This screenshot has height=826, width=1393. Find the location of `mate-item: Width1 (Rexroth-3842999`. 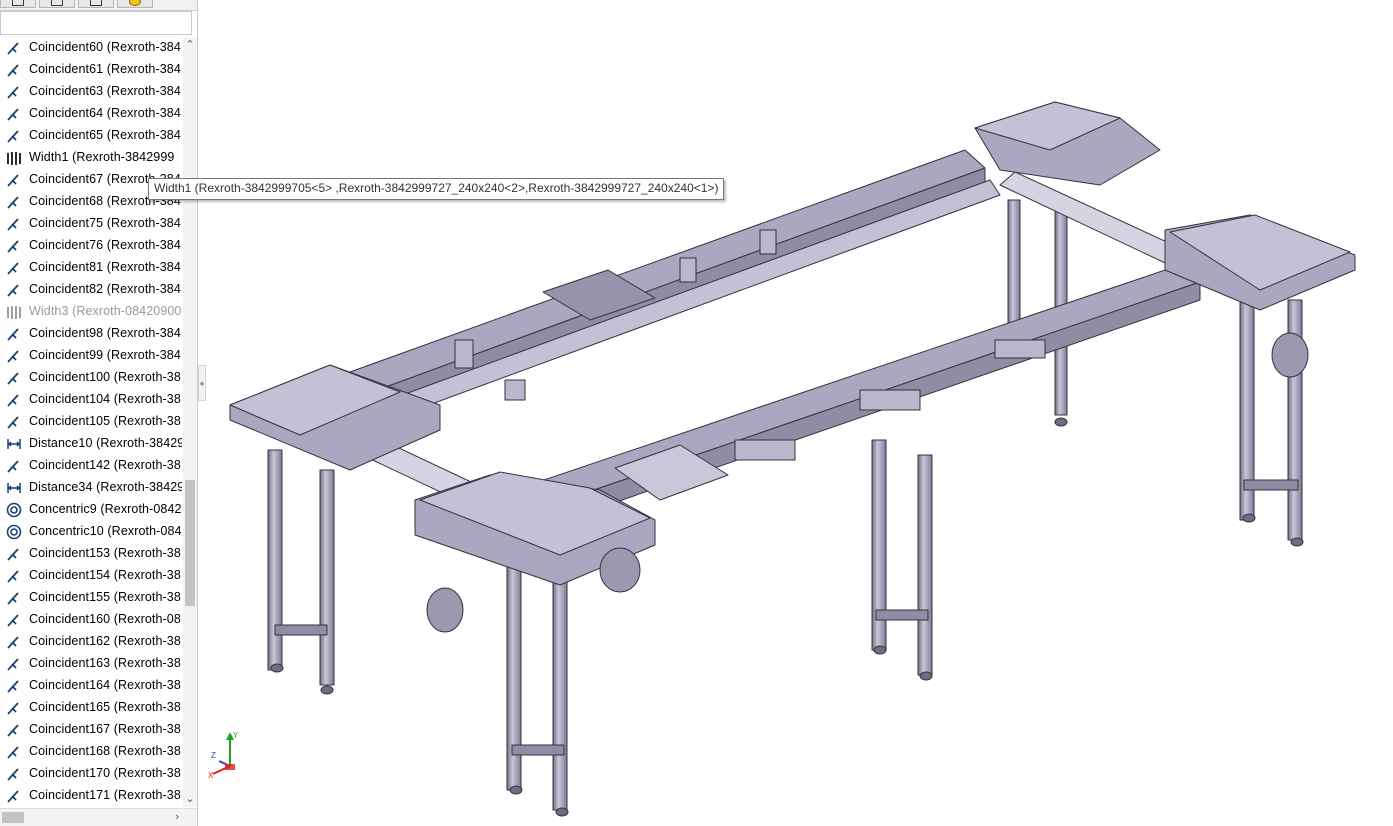

mate-item: Width1 (Rexroth-3842999 is located at coordinates (91, 158).